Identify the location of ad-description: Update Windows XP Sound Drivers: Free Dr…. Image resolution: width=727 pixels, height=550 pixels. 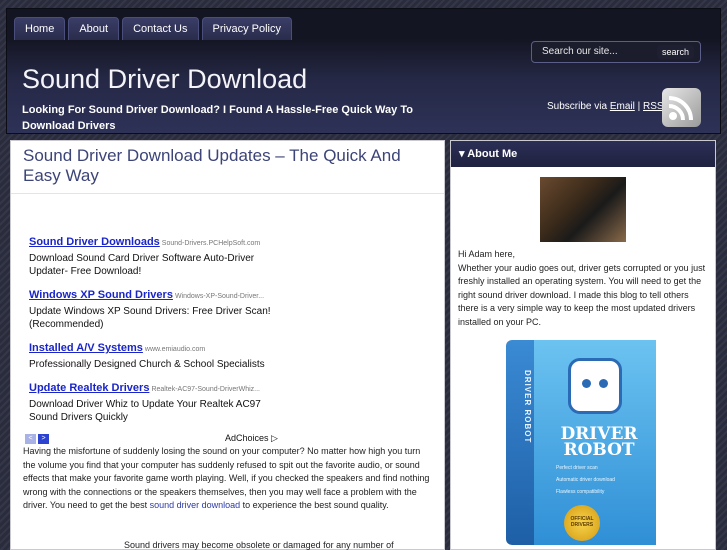
(150, 318).